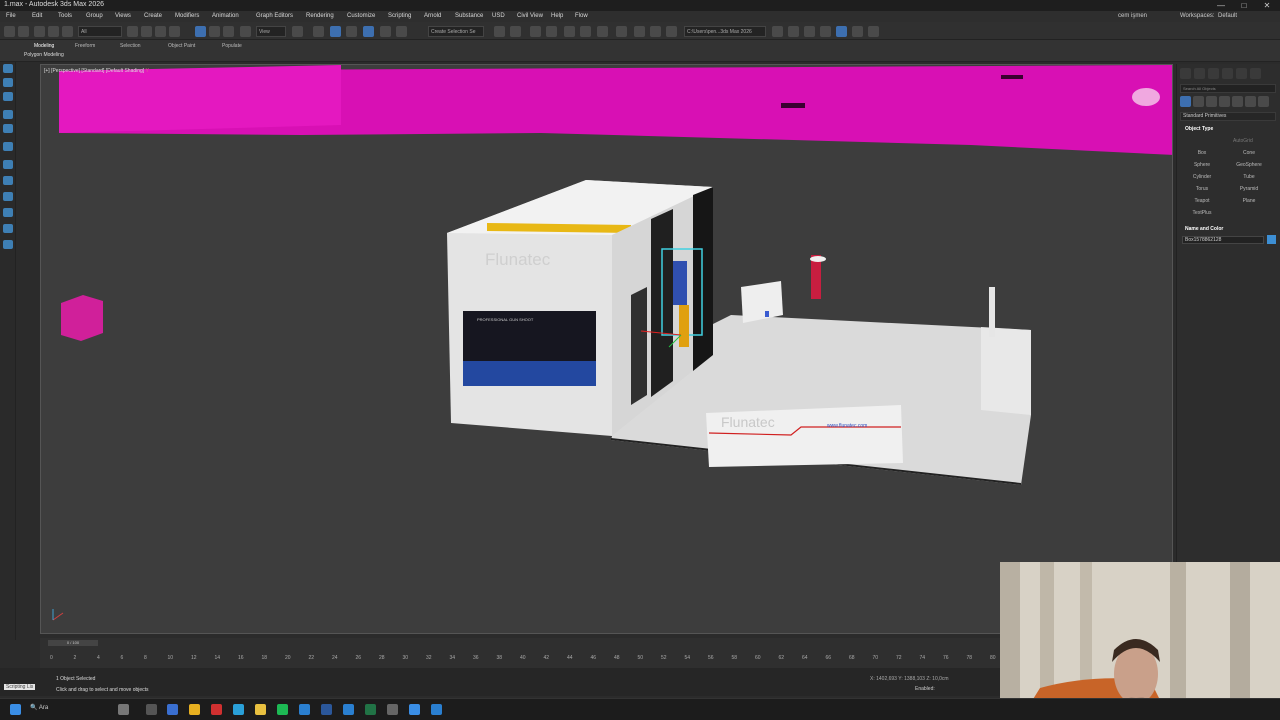  Describe the element at coordinates (392, 709) in the screenshot. I see `settings-icon` at that location.